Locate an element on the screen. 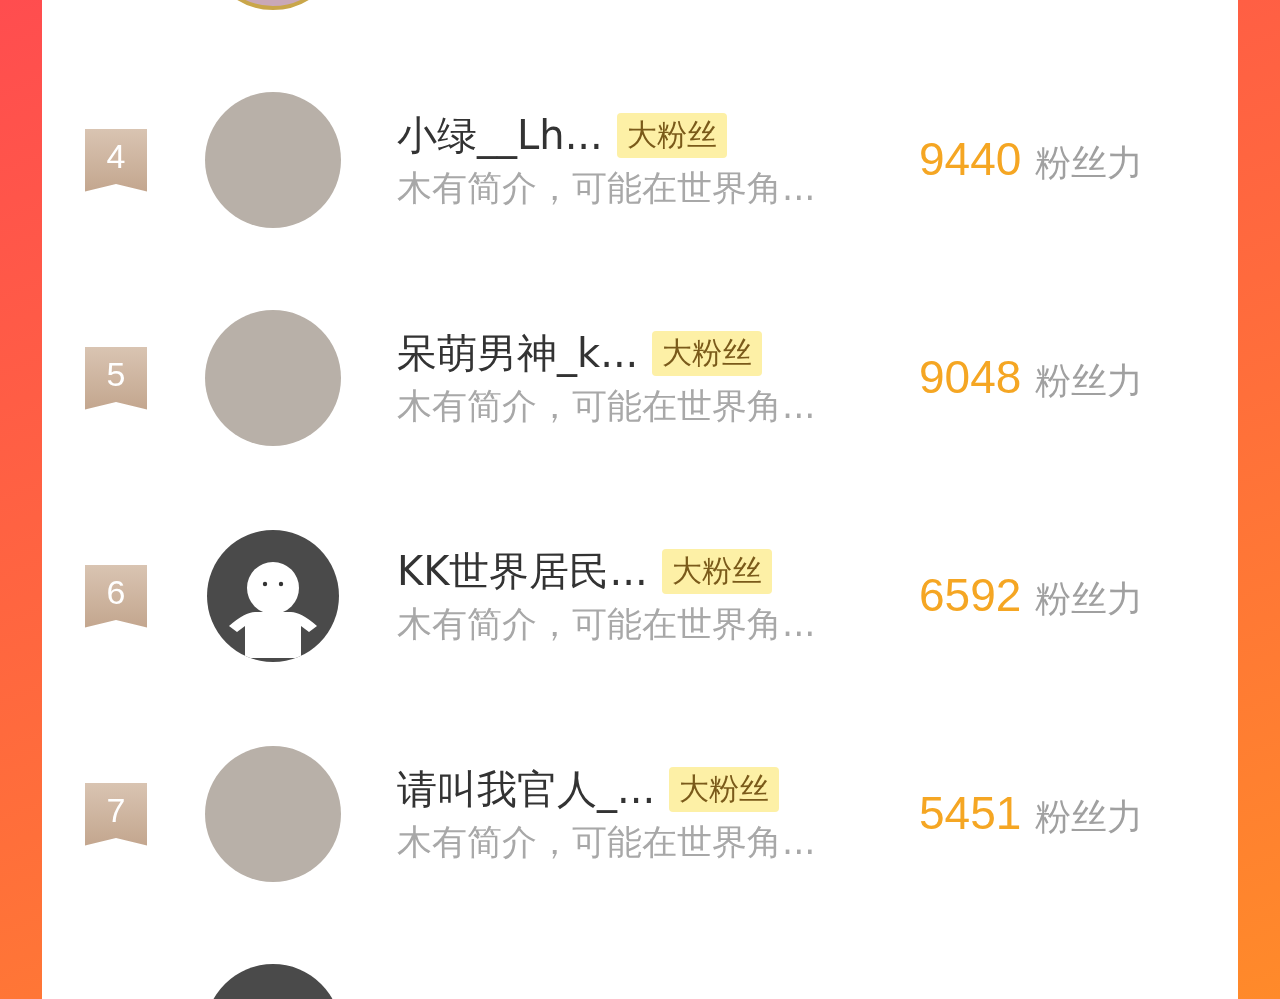 The height and width of the screenshot is (999, 1280). rank-flag: 5 is located at coordinates (116, 378).